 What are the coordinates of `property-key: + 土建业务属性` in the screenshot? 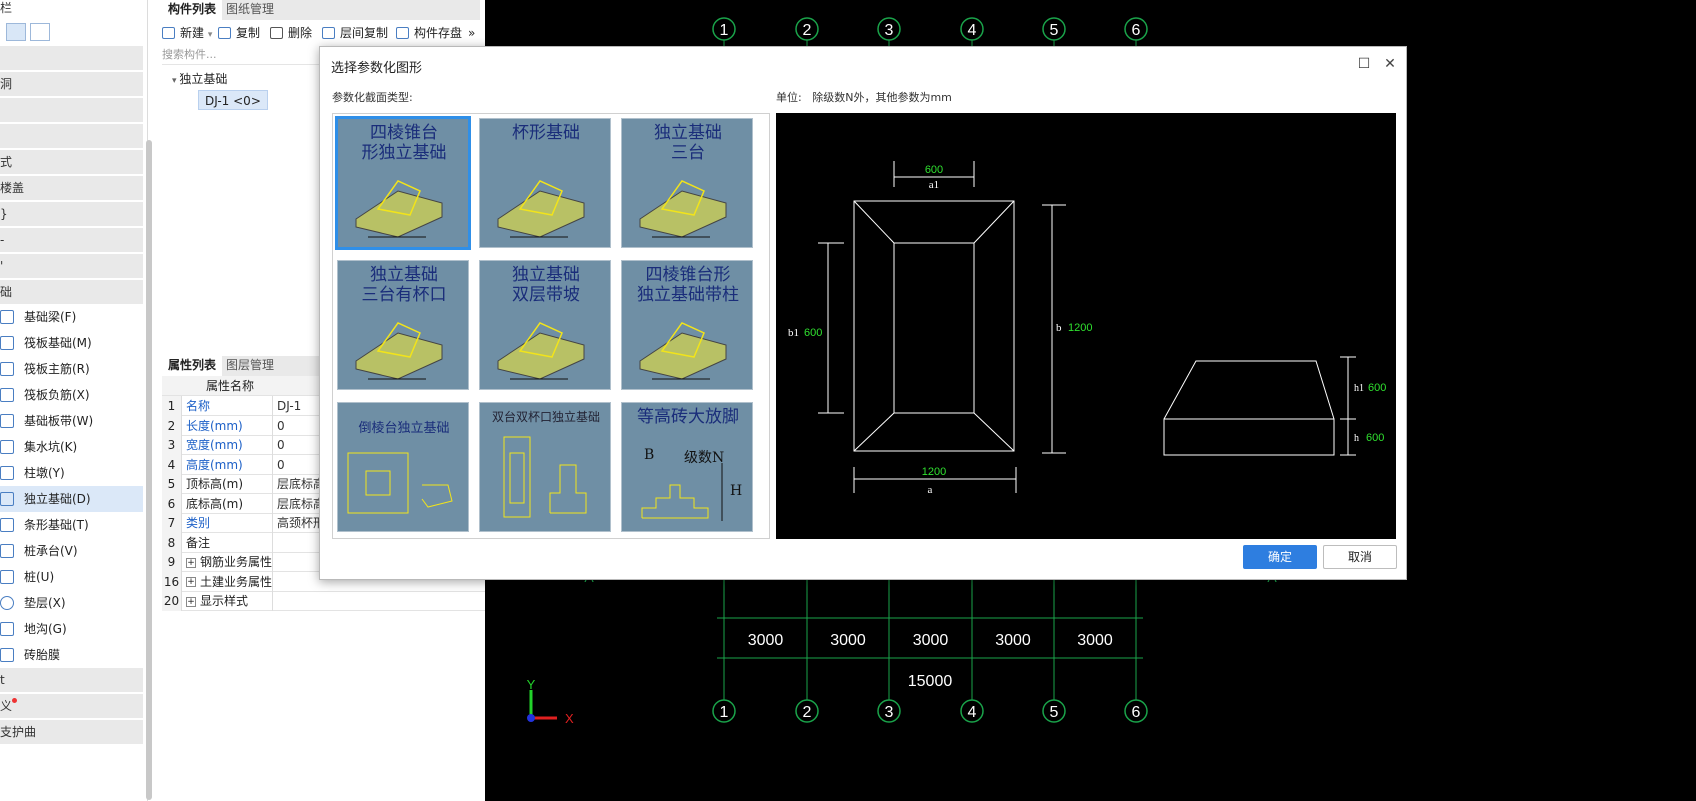 It's located at (229, 582).